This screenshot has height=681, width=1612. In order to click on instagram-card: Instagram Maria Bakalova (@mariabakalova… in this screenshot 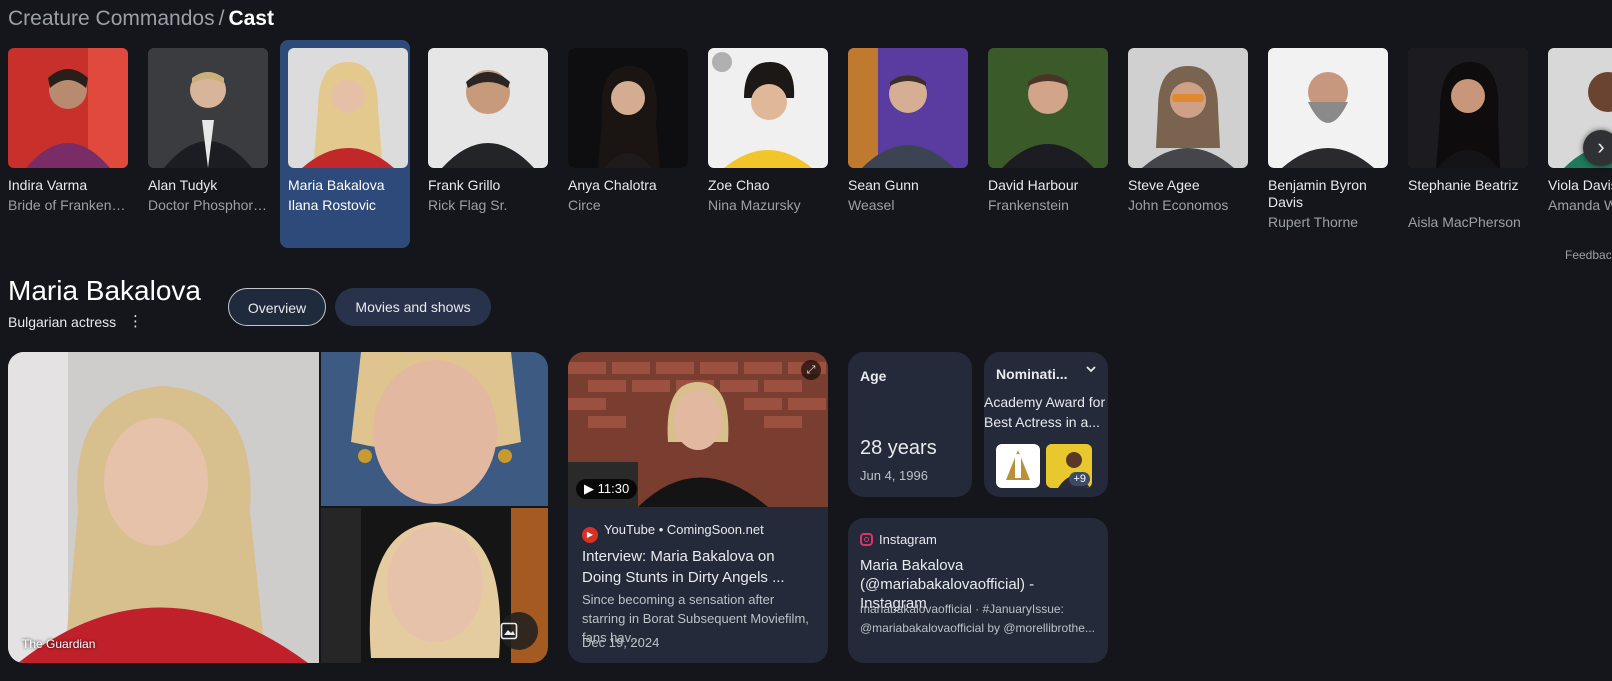, I will do `click(978, 590)`.